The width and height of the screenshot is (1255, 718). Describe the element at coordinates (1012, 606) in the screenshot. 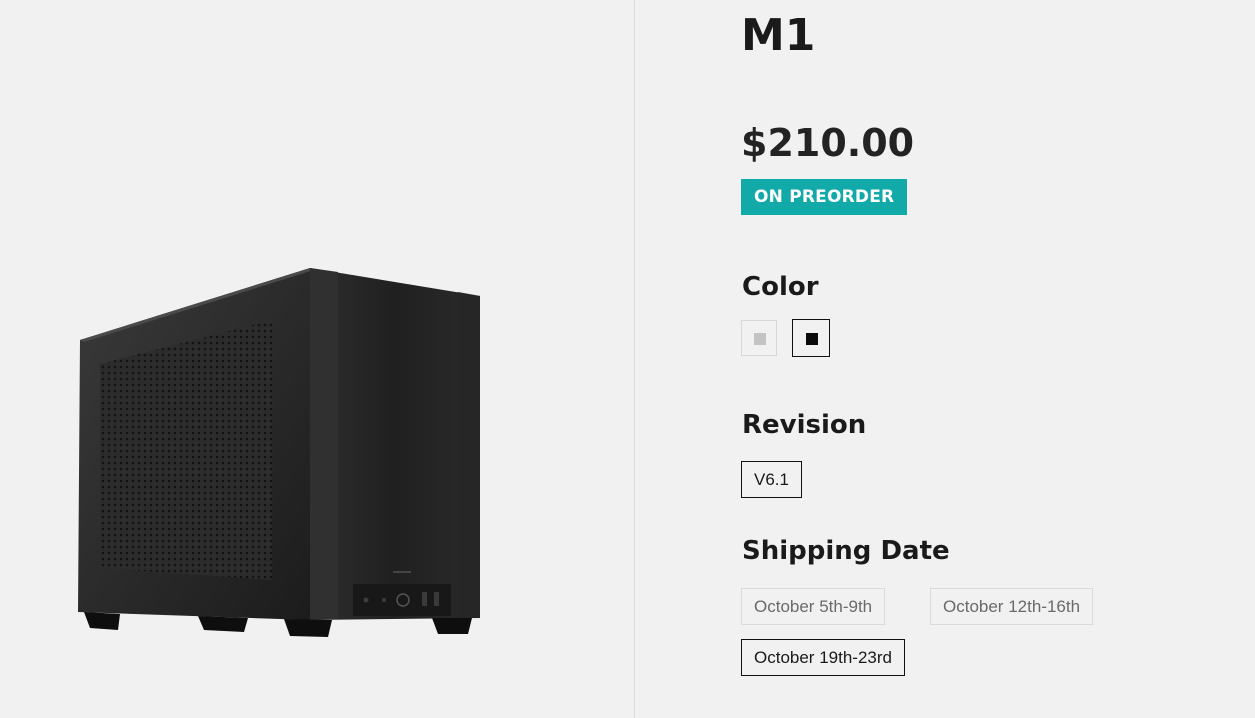

I see `shipping-option-oct-12-16: October 12th-16th` at that location.